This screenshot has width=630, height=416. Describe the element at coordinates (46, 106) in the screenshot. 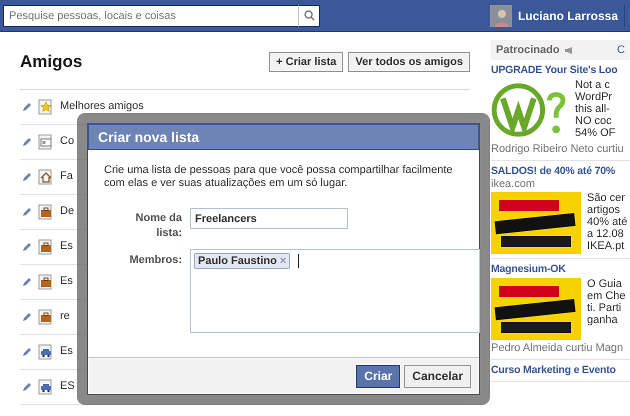

I see `star-list-icon` at that location.